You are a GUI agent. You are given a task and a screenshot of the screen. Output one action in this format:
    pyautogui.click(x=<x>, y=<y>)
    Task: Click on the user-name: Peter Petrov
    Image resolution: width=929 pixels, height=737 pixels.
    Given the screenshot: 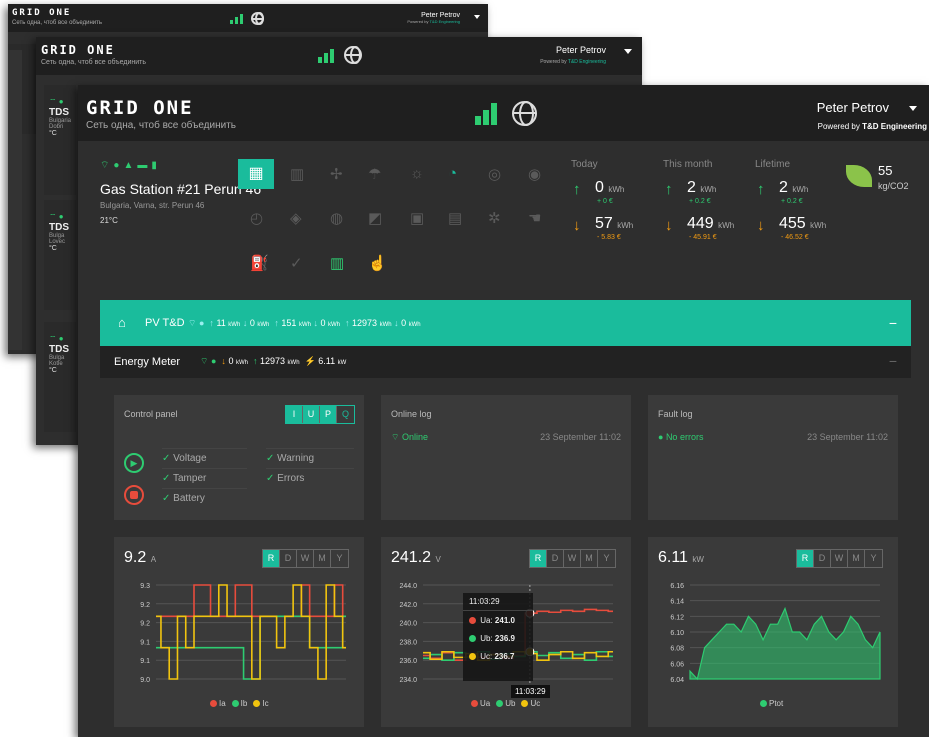 What is the action you would take?
    pyautogui.click(x=440, y=15)
    